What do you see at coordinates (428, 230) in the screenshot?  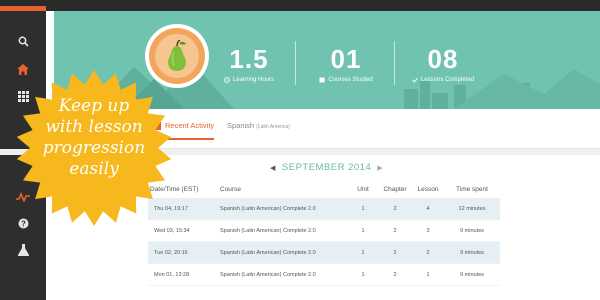 I see `cell-lesson: 3` at bounding box center [428, 230].